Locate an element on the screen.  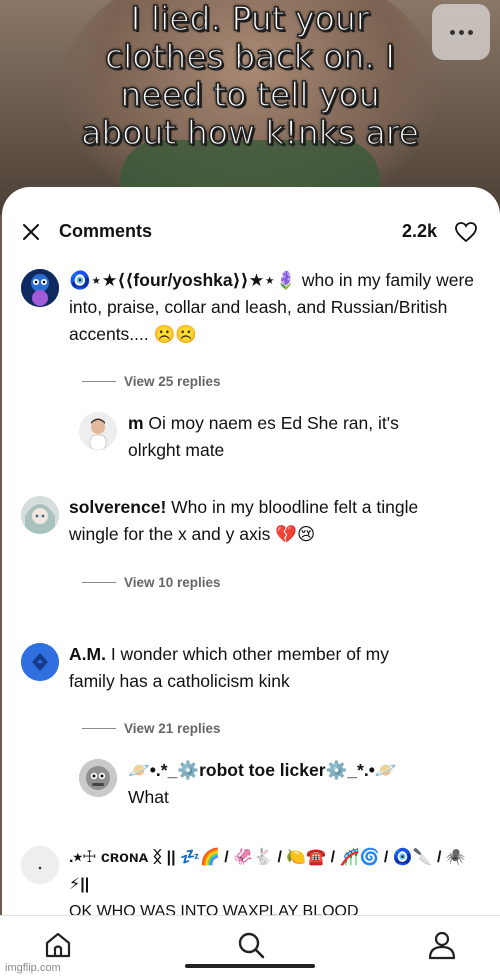
search-icon is located at coordinates (251, 945).